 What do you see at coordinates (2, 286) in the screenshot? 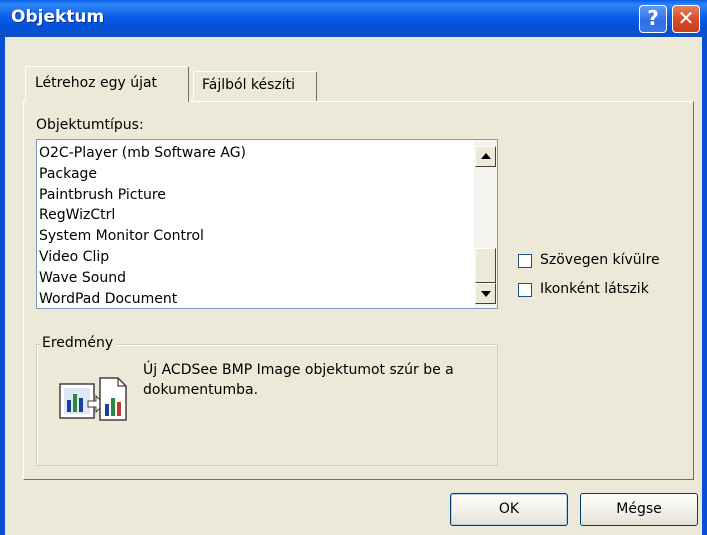
I see `window-frame-left` at bounding box center [2, 286].